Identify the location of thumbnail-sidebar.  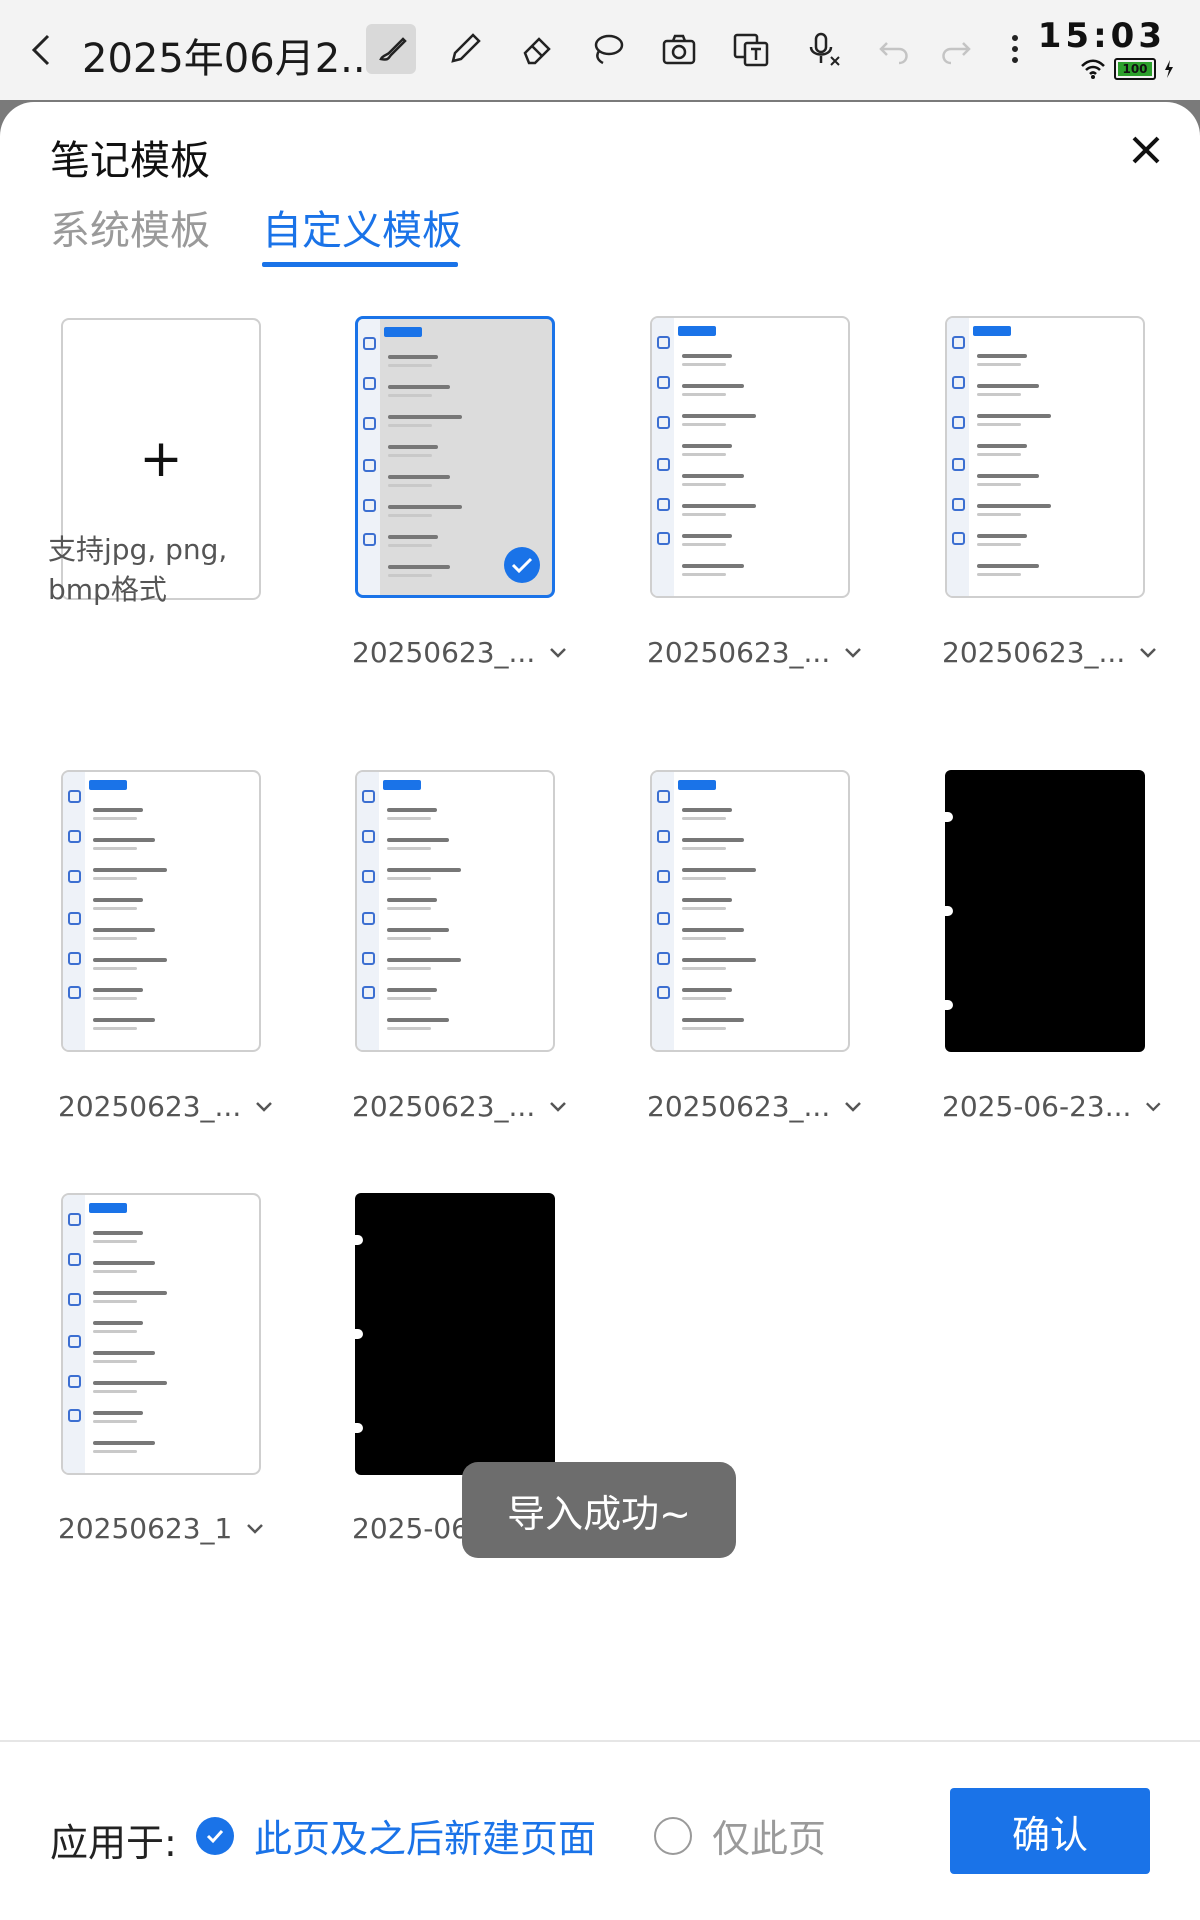
(958, 457).